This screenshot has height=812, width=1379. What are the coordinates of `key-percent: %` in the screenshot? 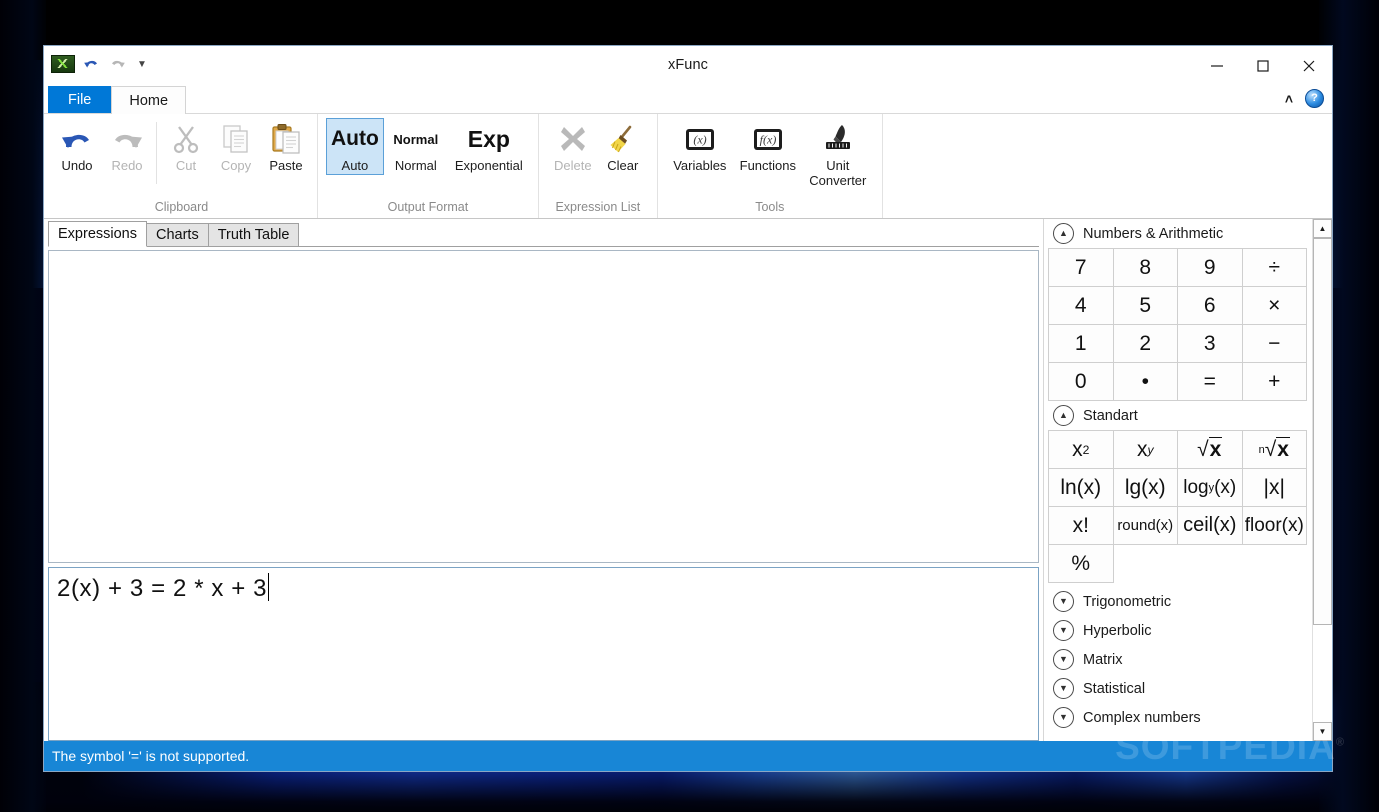 It's located at (1081, 564).